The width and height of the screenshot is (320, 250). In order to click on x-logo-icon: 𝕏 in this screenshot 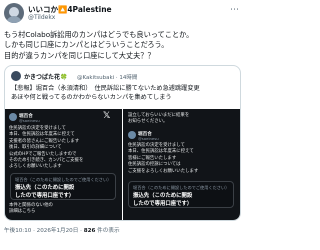, I will do `click(107, 116)`.